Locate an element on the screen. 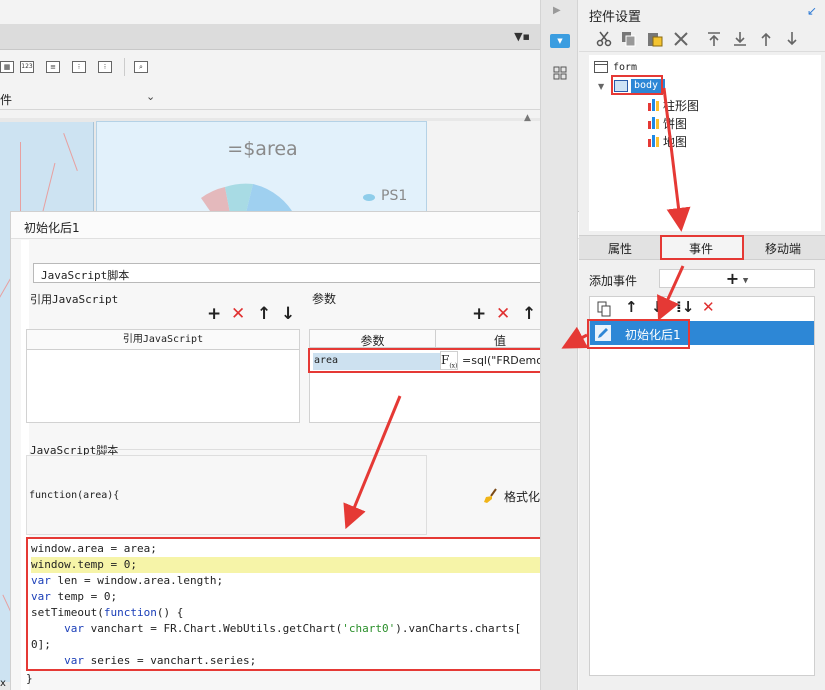 Image resolution: width=825 pixels, height=690 pixels. move-down-ref-button: ↓ is located at coordinates (288, 314).